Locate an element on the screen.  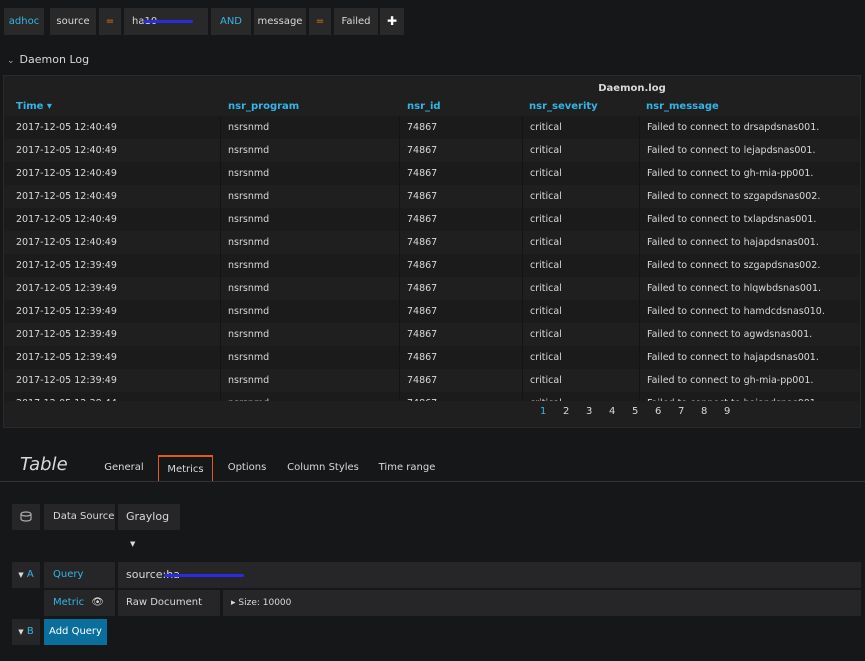
filter-key-message: message is located at coordinates (280, 21).